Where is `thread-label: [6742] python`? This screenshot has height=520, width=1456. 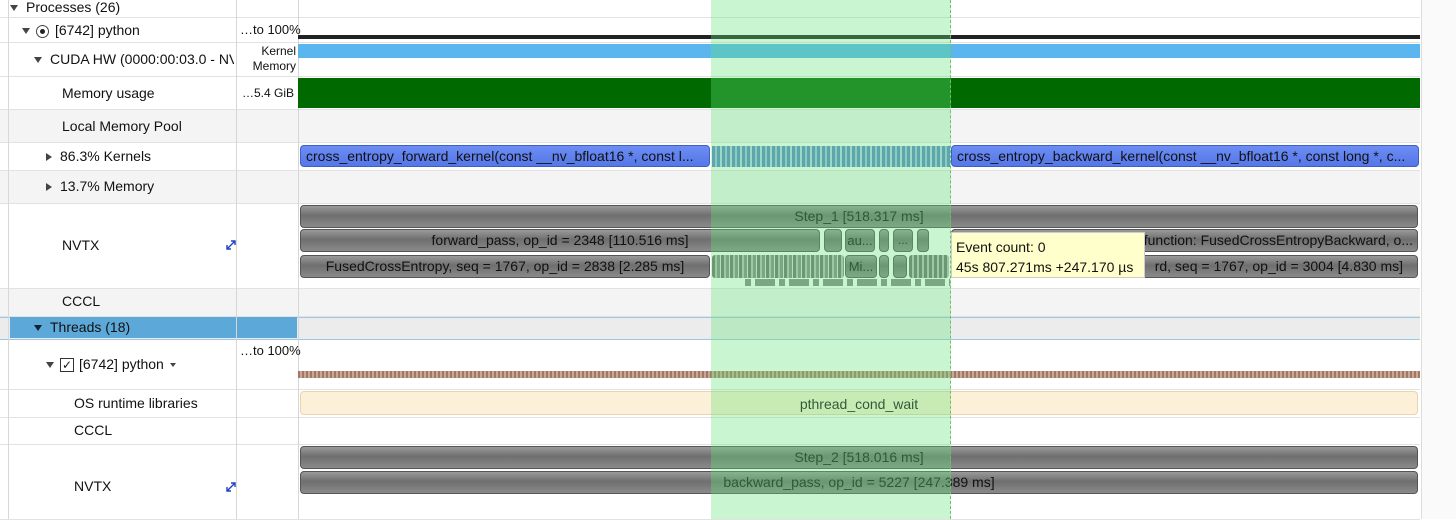 thread-label: [6742] python is located at coordinates (121, 364).